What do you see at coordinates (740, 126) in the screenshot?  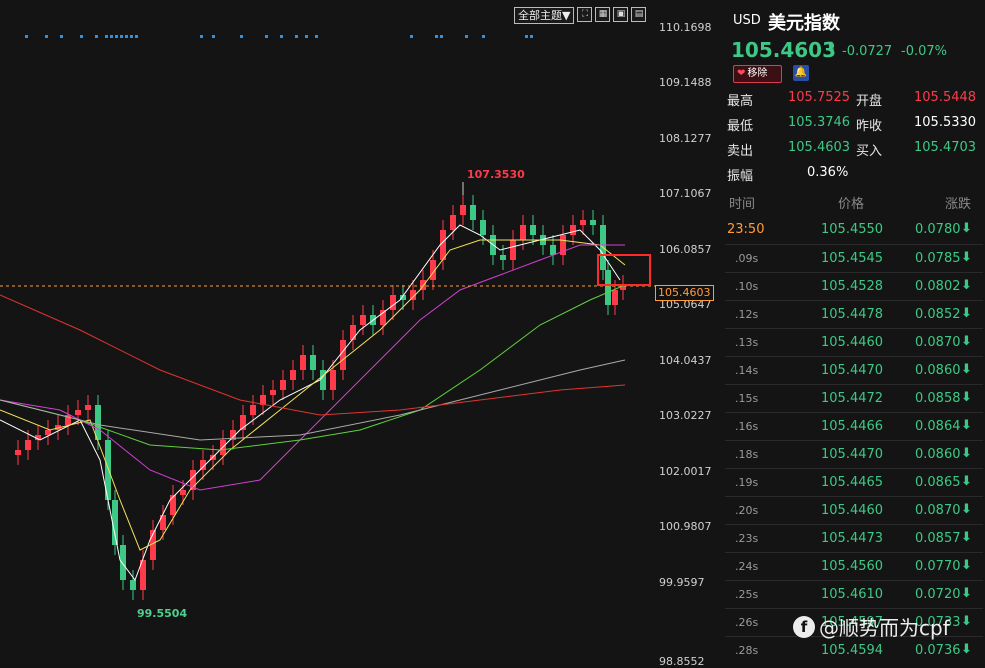 I see `stat-low-label: 最低` at bounding box center [740, 126].